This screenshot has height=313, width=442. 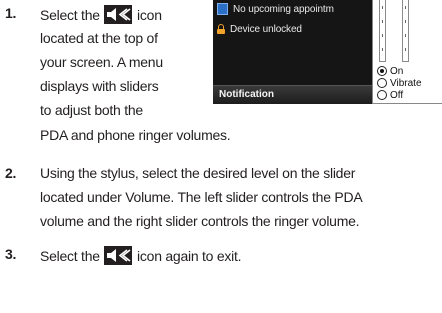 What do you see at coordinates (135, 135) in the screenshot?
I see `step-text-line: PDA and phone ringer volumes.` at bounding box center [135, 135].